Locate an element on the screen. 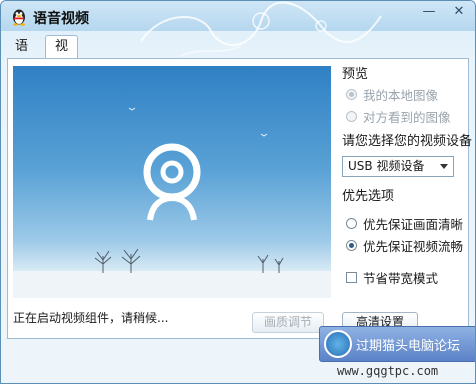 The width and height of the screenshot is (476, 384). video-device-select: USB 视频设备 is located at coordinates (398, 166).